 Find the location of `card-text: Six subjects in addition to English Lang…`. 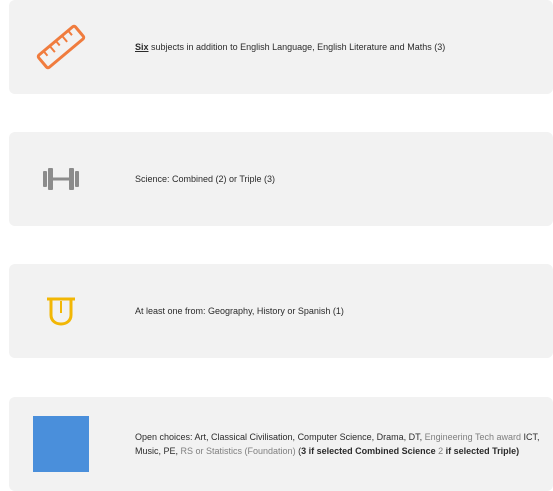

card-text: Six subjects in addition to English Lang… is located at coordinates (343, 47).